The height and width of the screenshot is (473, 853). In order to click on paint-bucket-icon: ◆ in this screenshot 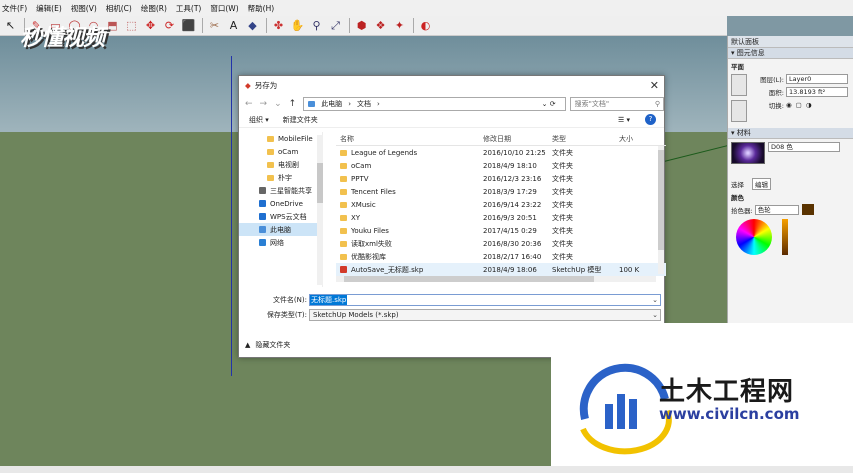, I will do `click(252, 25)`.